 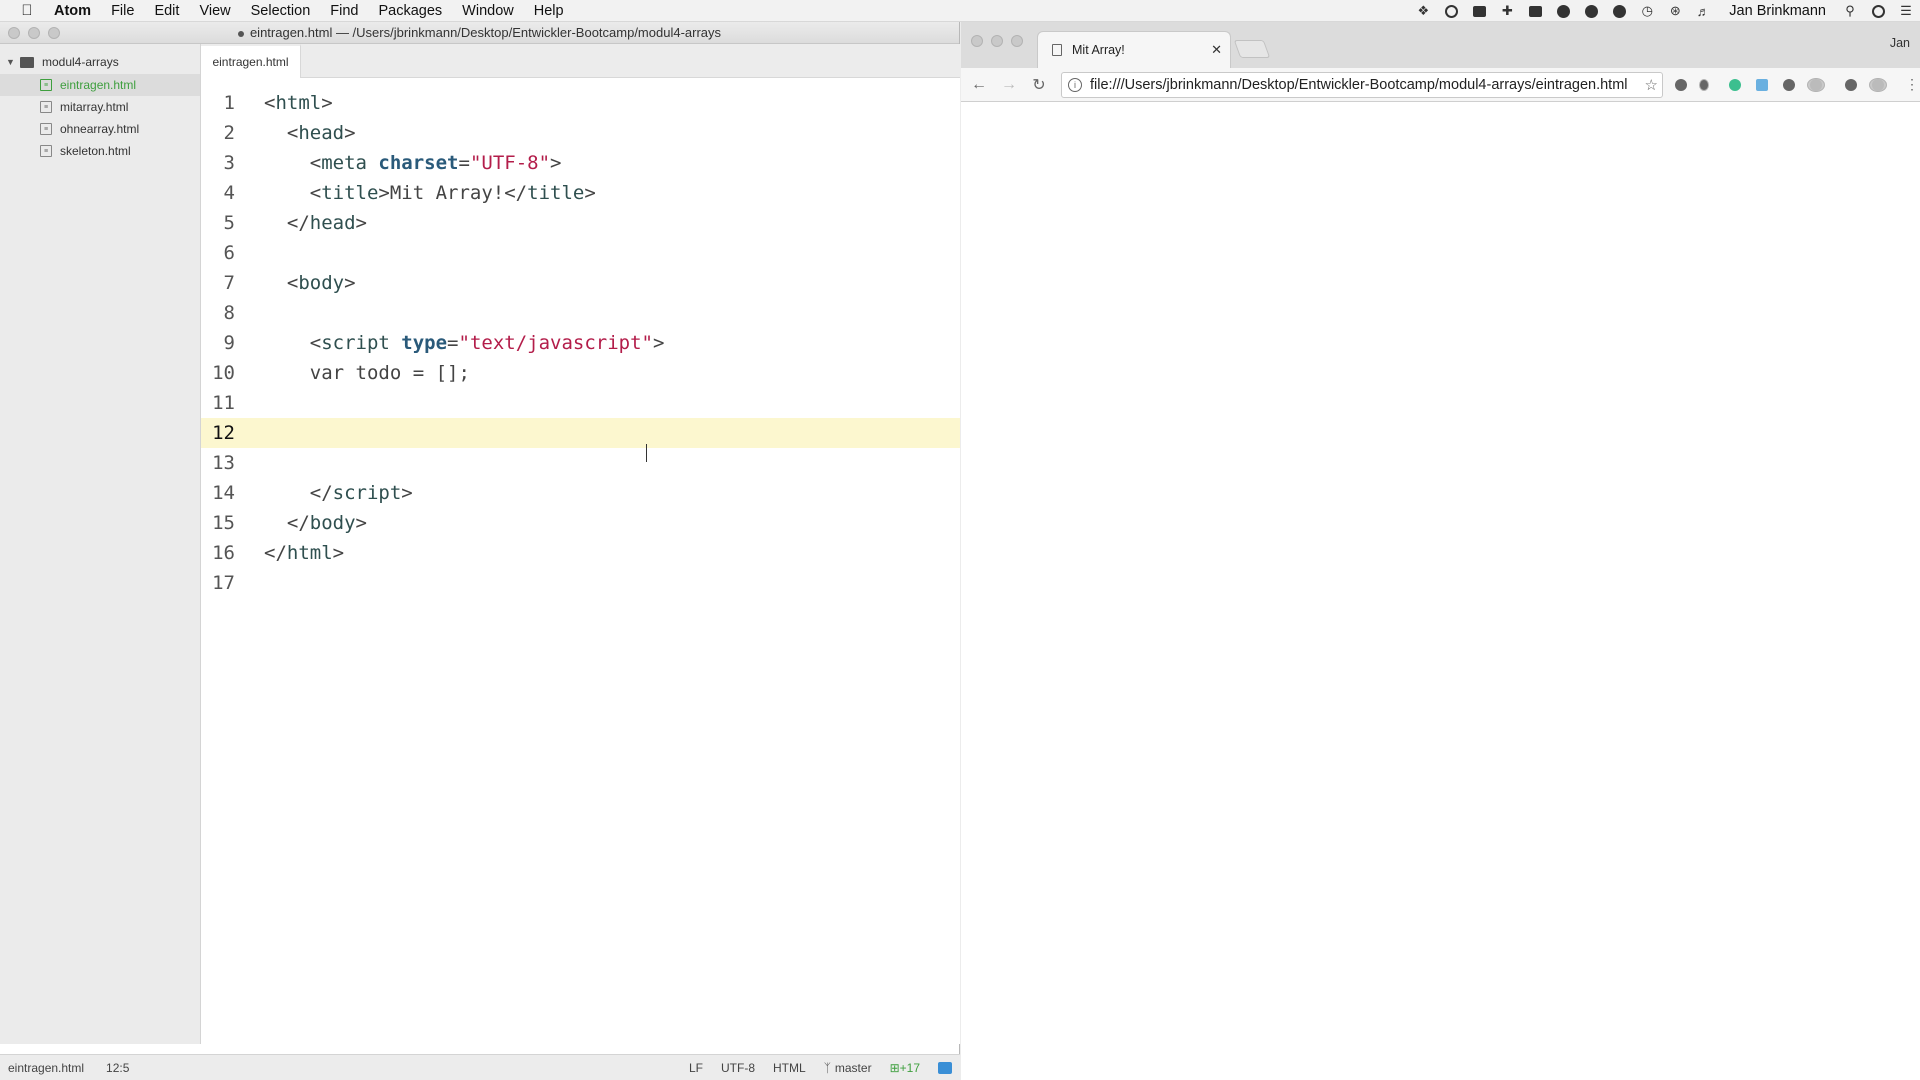 What do you see at coordinates (1479, 11) in the screenshot?
I see `camera-icon` at bounding box center [1479, 11].